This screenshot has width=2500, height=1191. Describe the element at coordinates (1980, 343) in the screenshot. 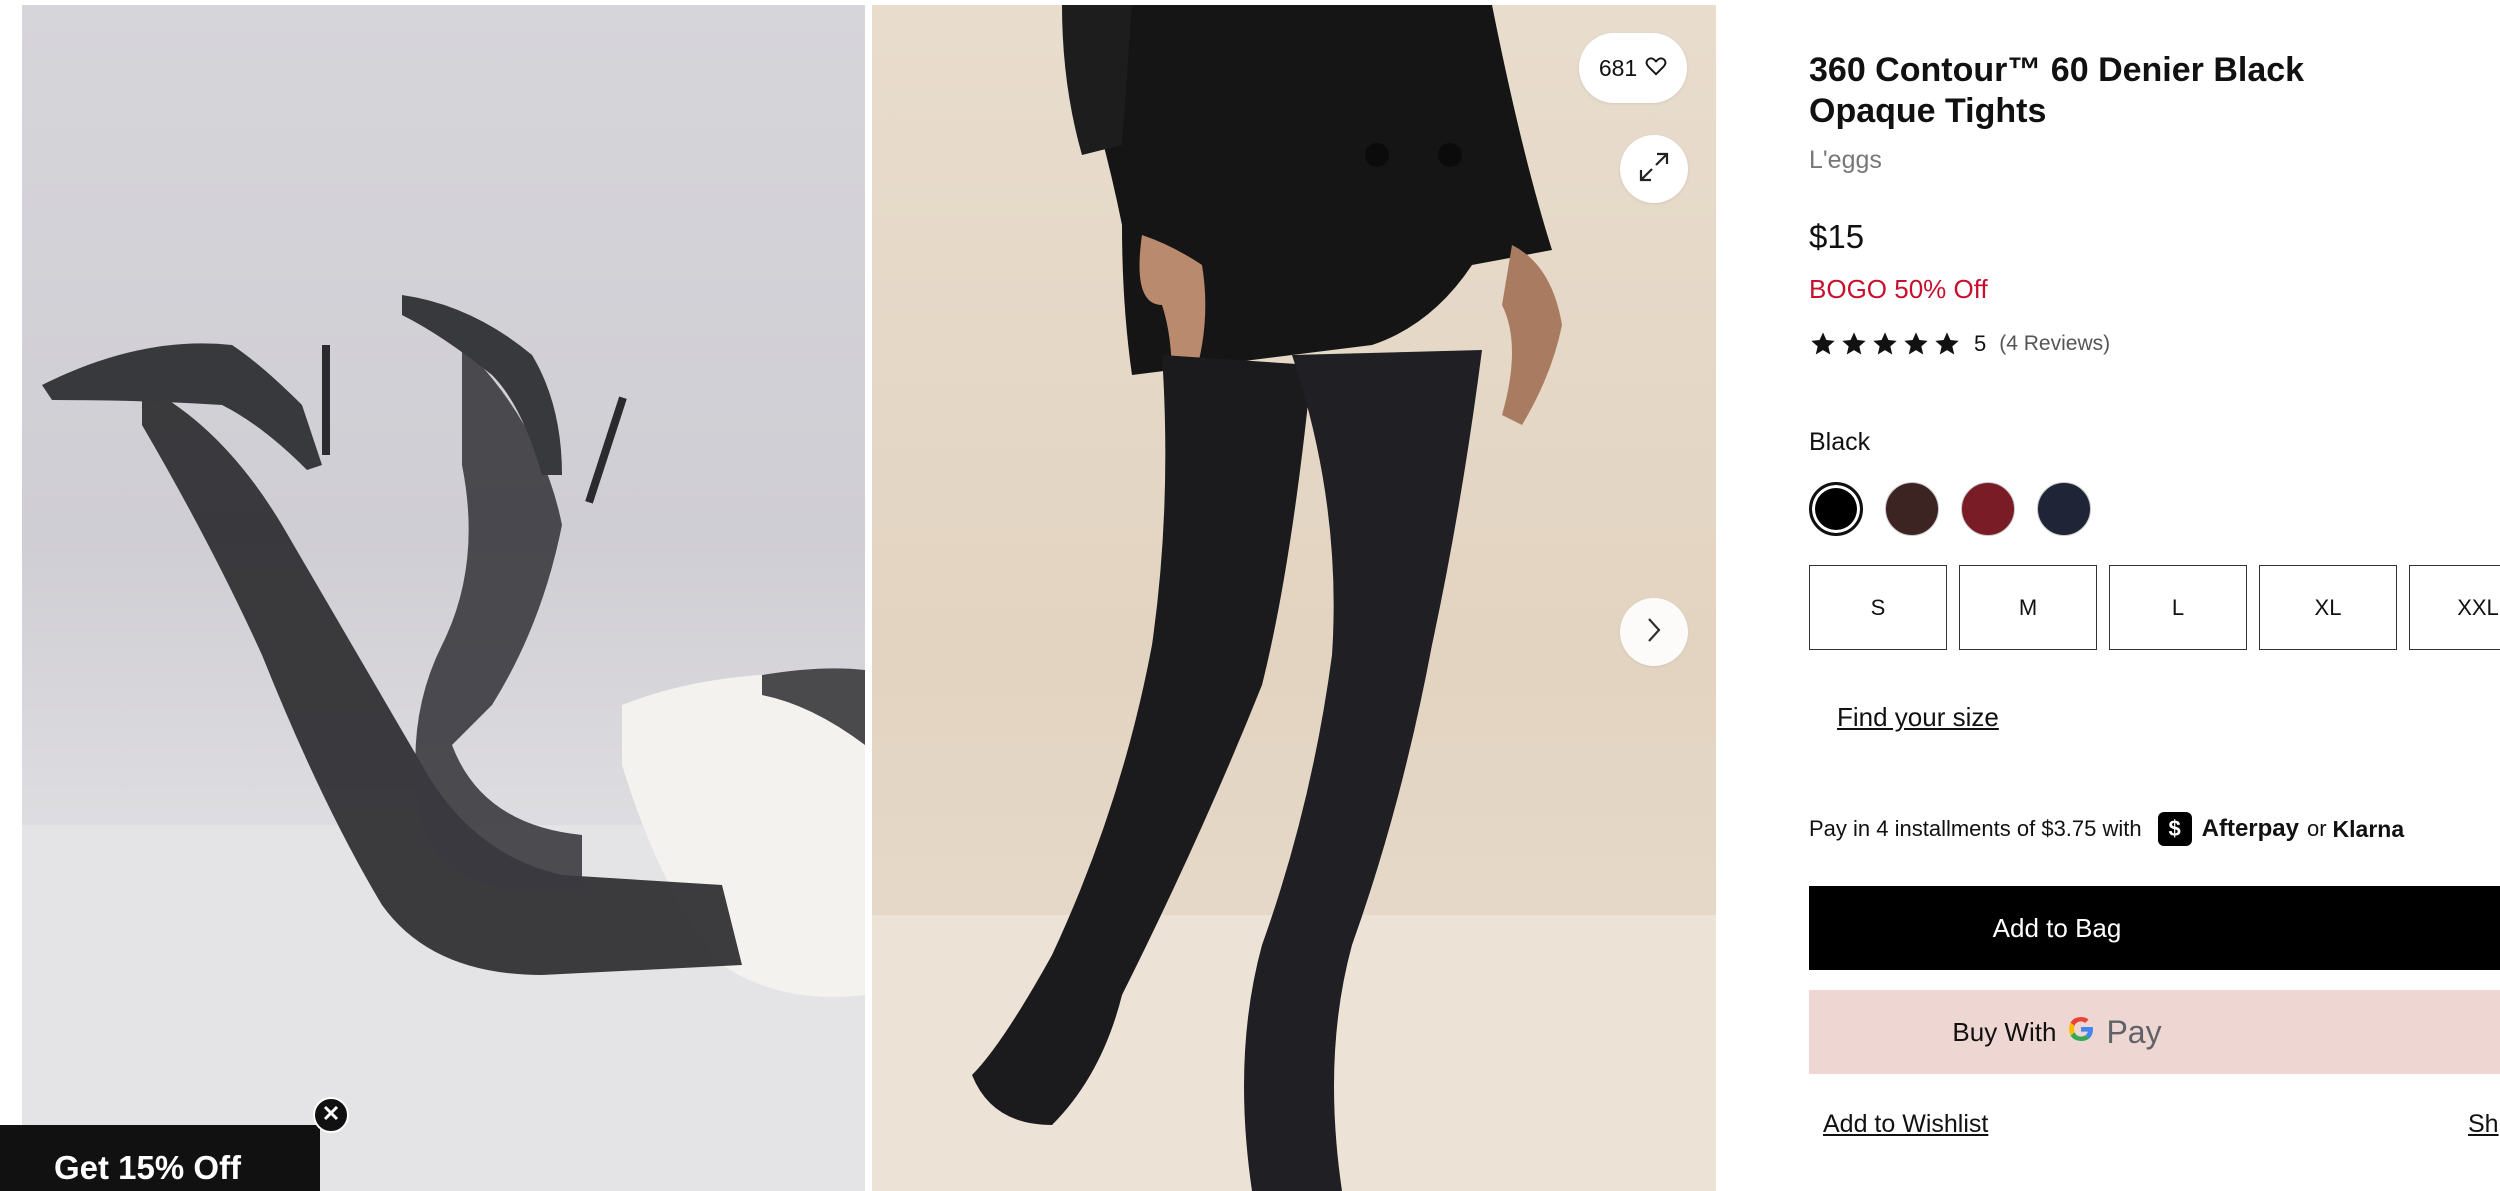

I see `rating-score: 5` at that location.